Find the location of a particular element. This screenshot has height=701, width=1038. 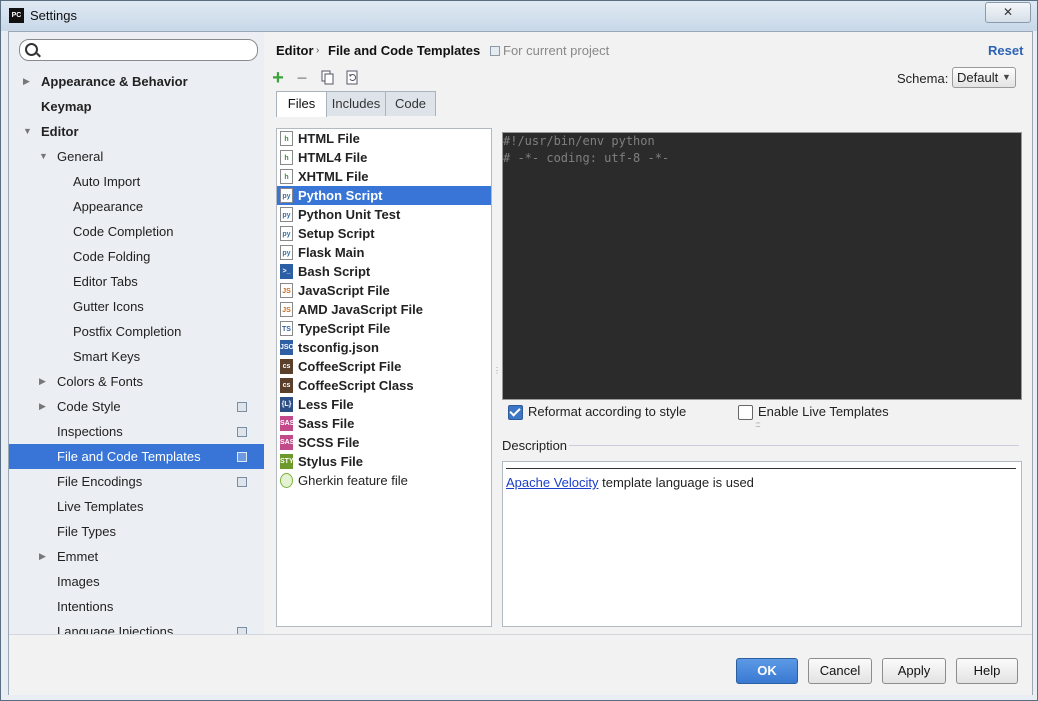

sidebar-item-label: Code Style is located at coordinates (89, 406).